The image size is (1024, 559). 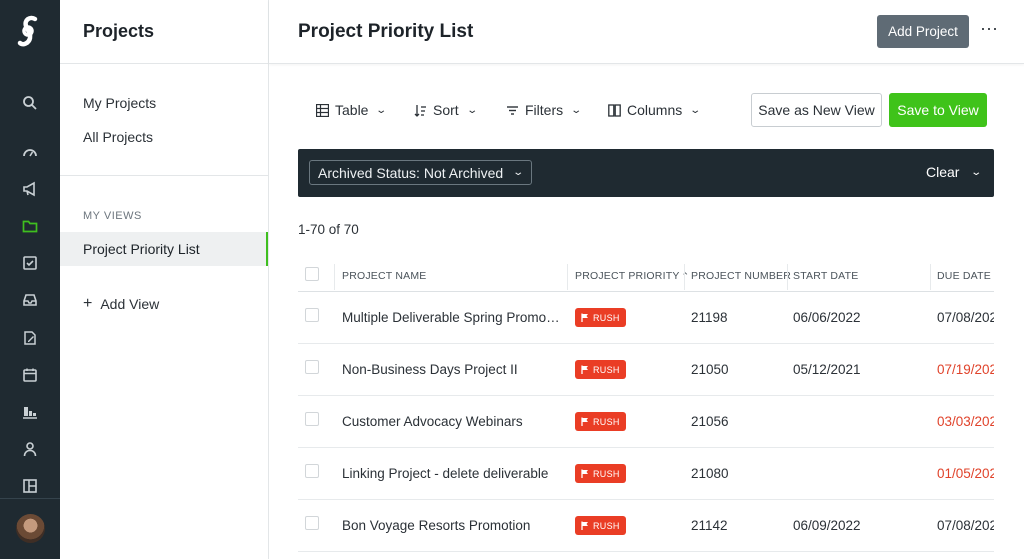 I want to click on dashboard-icon, so click(x=30, y=152).